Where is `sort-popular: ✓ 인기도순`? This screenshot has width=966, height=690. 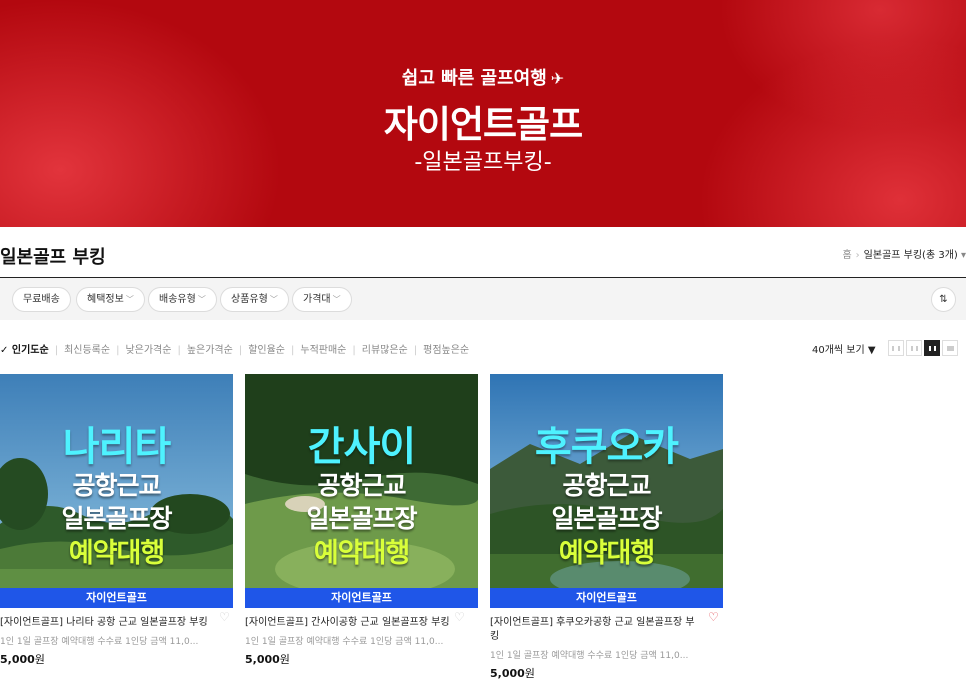
sort-popular: ✓ 인기도순 is located at coordinates (24, 348).